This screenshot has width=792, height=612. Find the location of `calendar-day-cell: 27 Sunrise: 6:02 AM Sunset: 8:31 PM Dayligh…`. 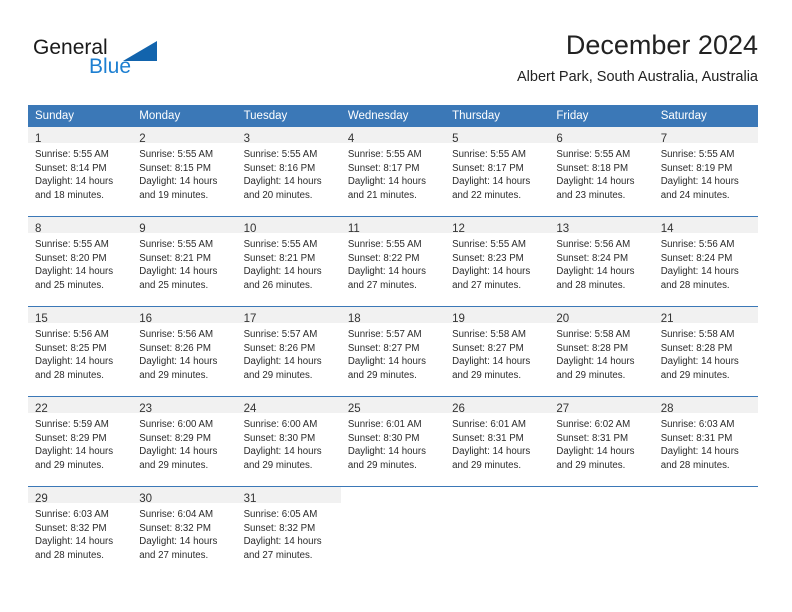

calendar-day-cell: 27 Sunrise: 6:02 AM Sunset: 8:31 PM Dayligh… is located at coordinates (601, 441).